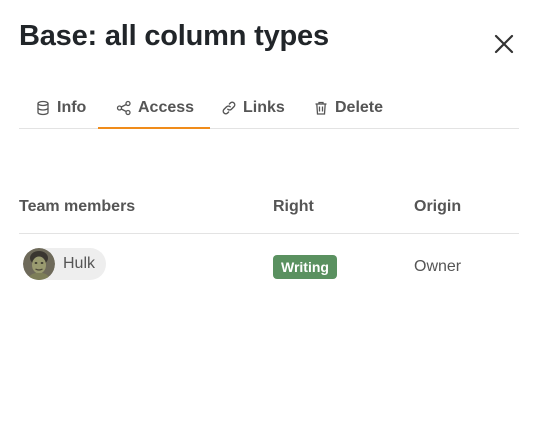 The width and height of the screenshot is (546, 438). I want to click on trash-icon, so click(321, 108).